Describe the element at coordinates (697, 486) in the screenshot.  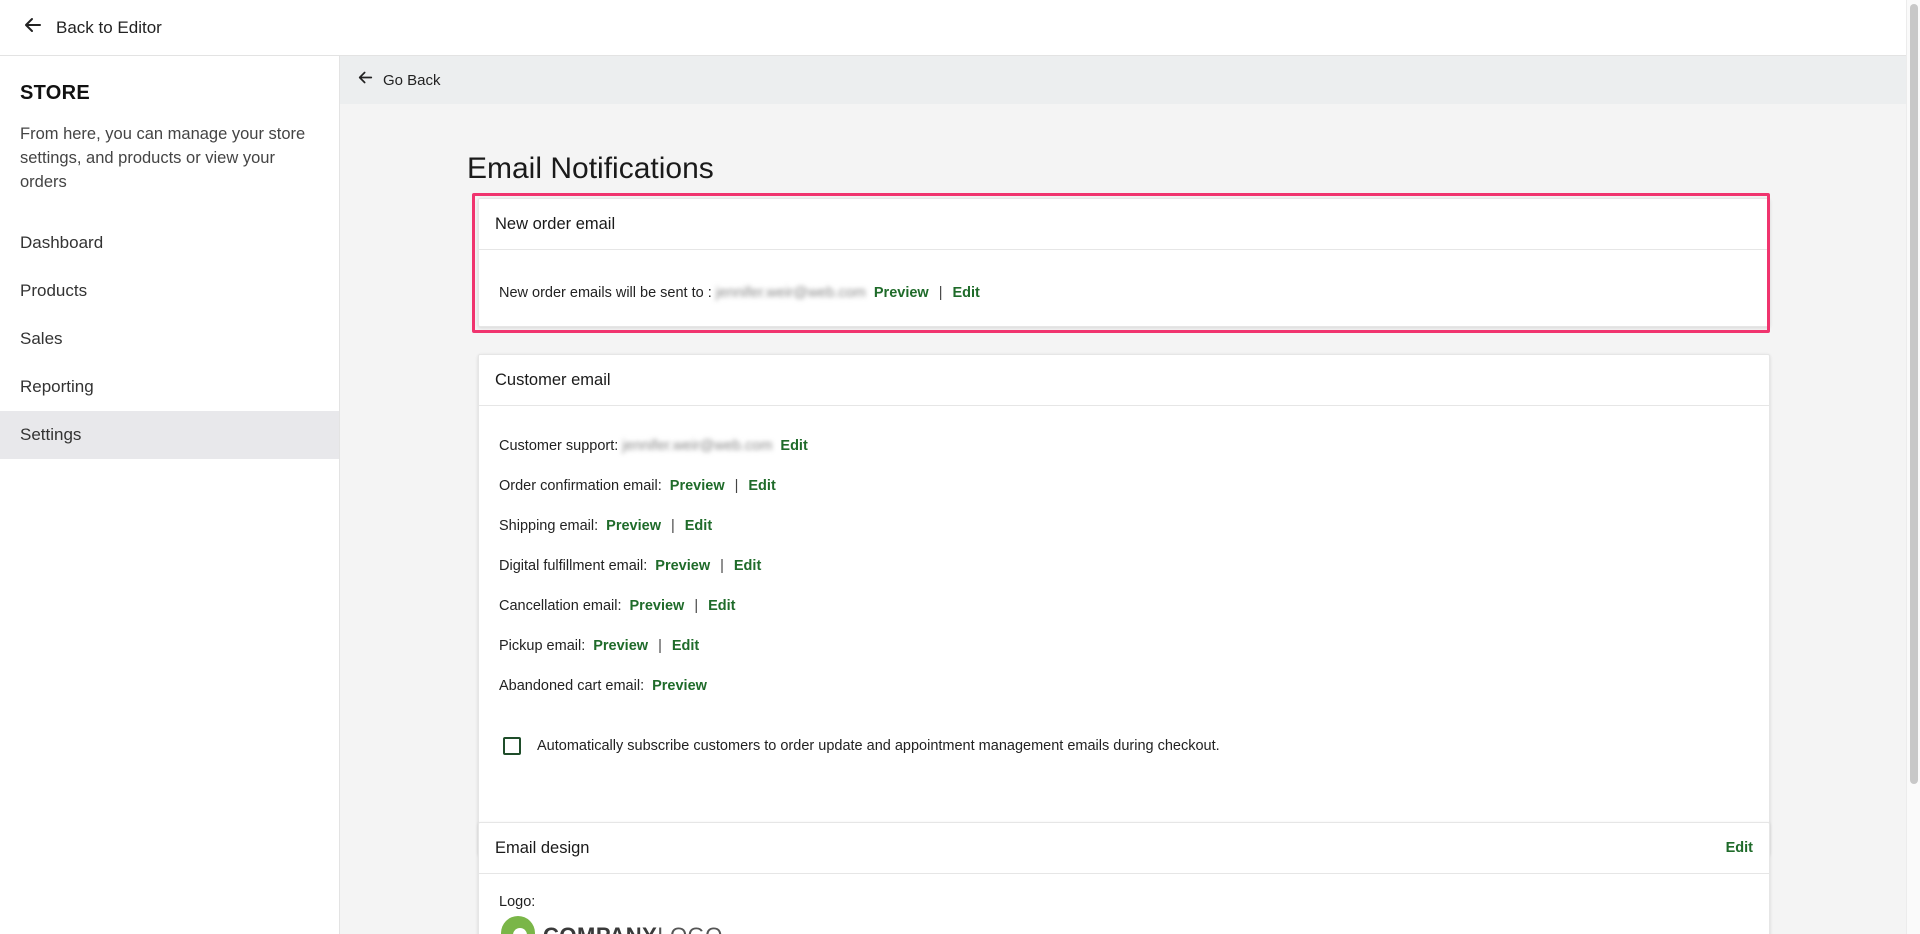
I see `order-confirmation-preview-link: Preview` at that location.